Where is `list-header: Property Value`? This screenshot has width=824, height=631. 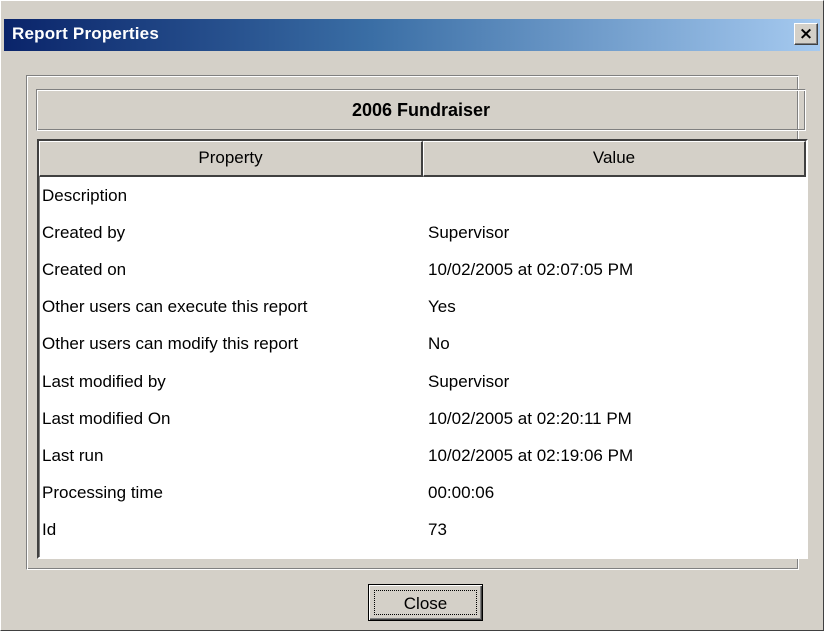
list-header: Property Value is located at coordinates (422, 159).